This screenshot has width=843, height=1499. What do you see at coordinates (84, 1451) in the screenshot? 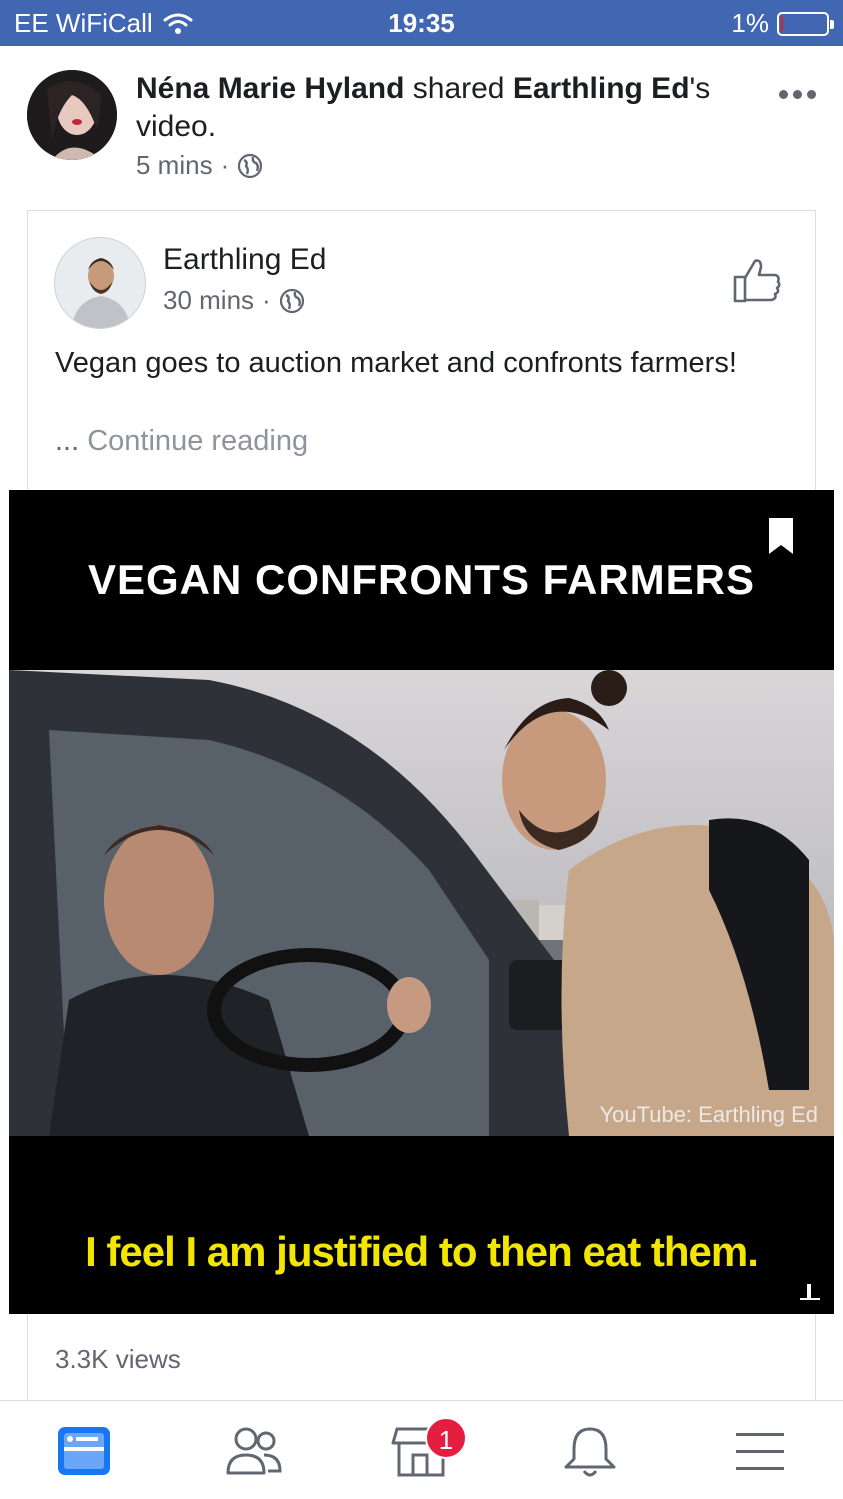
I see `news-feed-icon` at bounding box center [84, 1451].